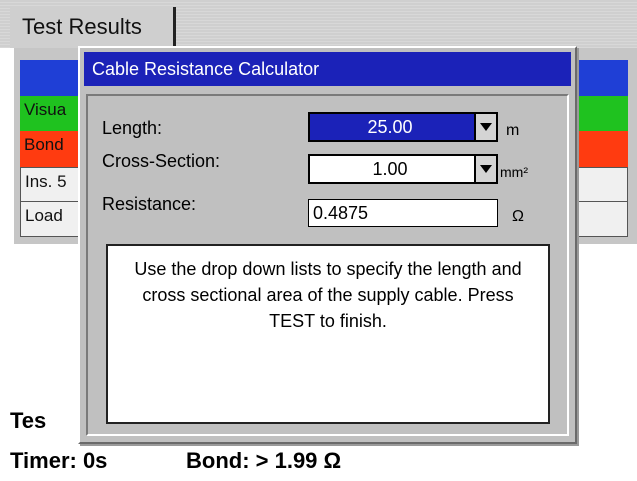 The image size is (637, 481). What do you see at coordinates (132, 128) in the screenshot?
I see `length-label: Length:` at bounding box center [132, 128].